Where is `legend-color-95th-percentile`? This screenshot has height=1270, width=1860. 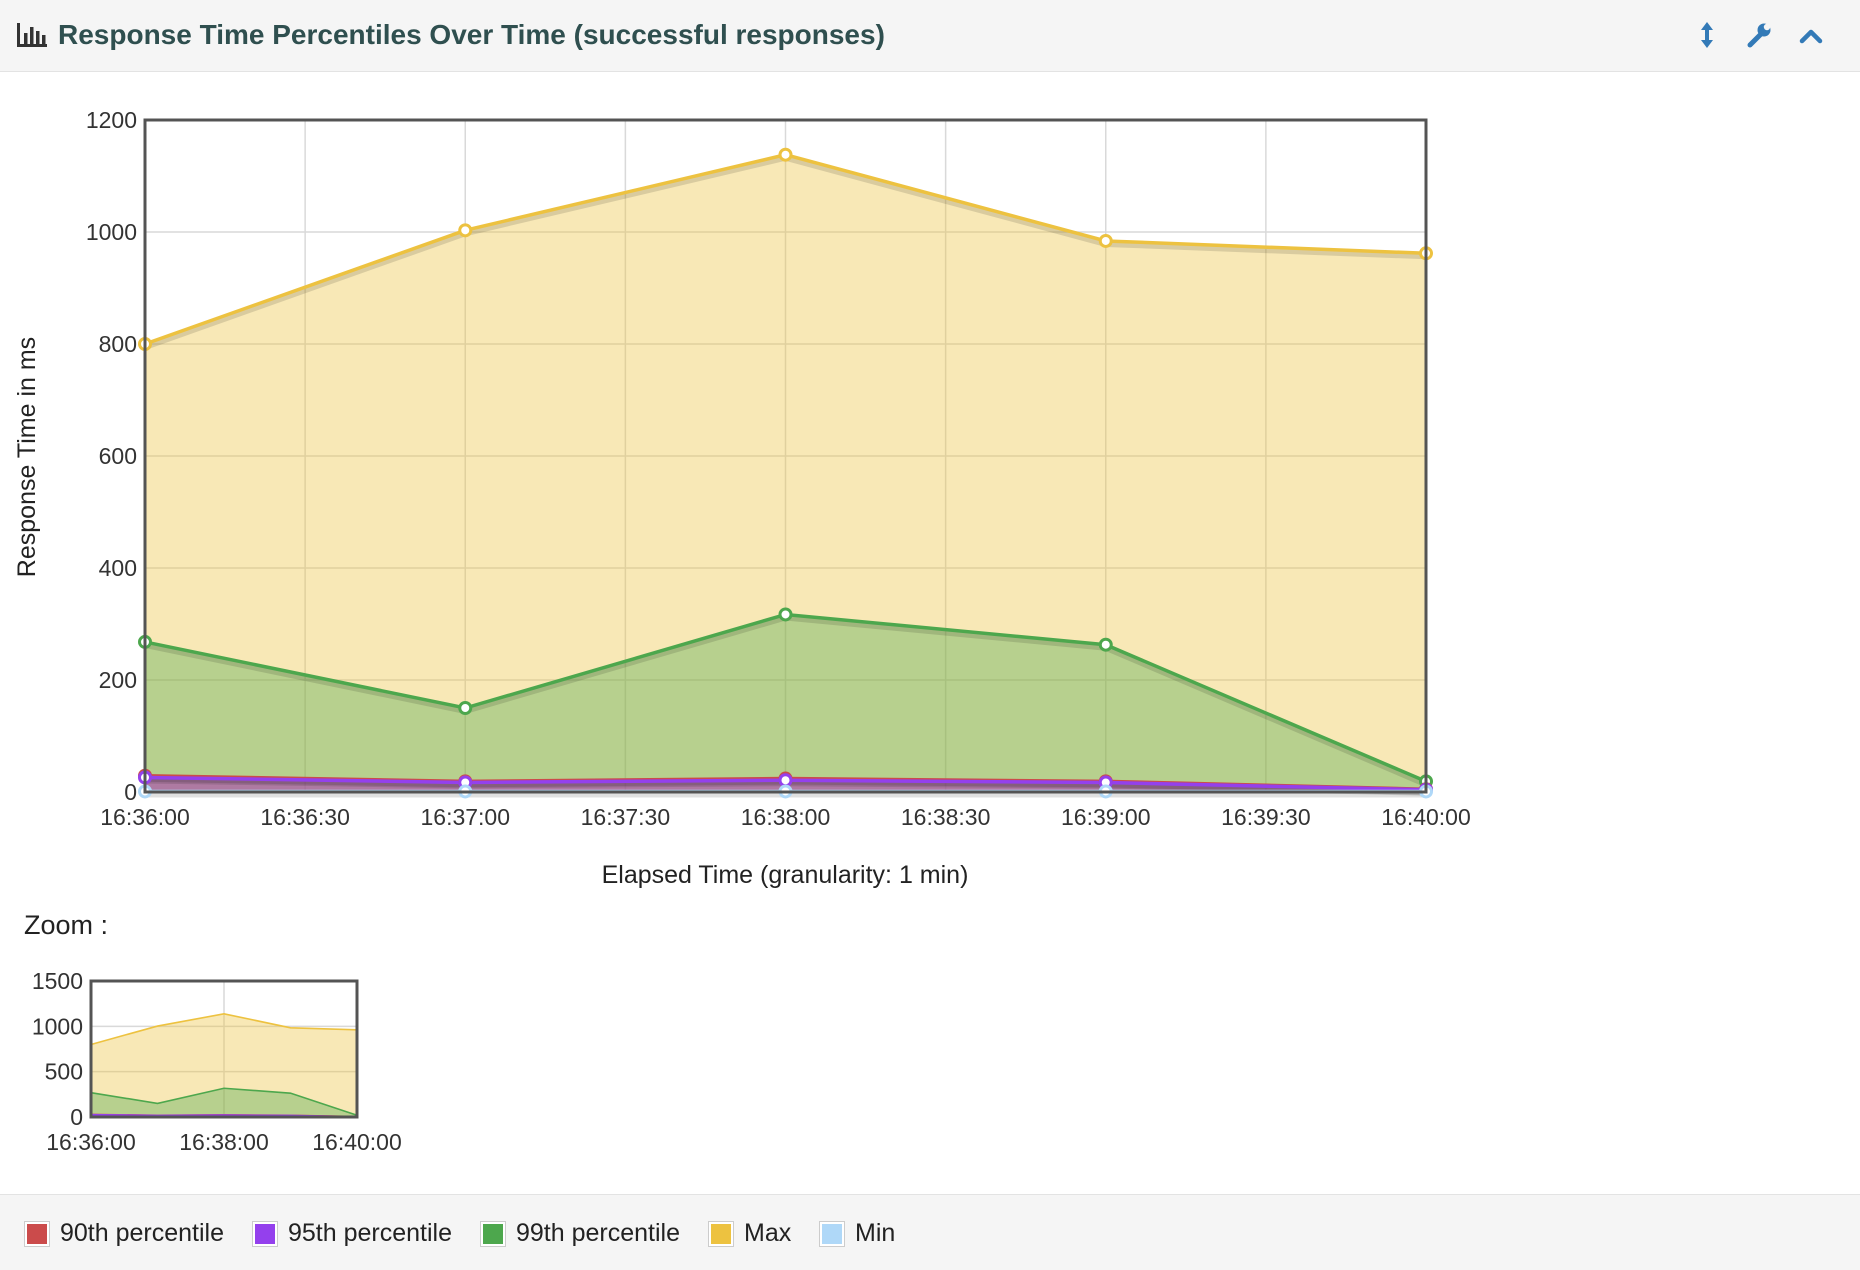 legend-color-95th-percentile is located at coordinates (265, 1233).